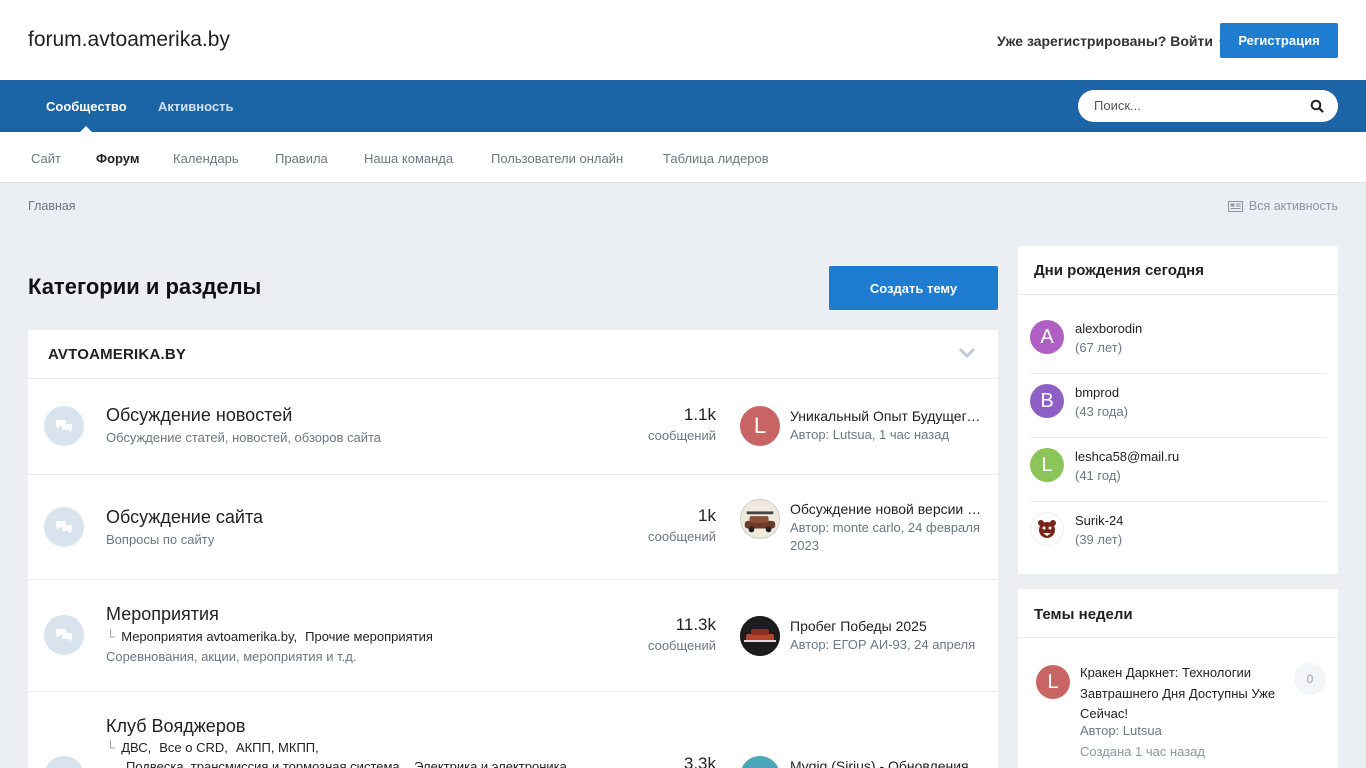  What do you see at coordinates (557, 158) in the screenshot?
I see `subnav-online-users: Пользователи онлайн` at bounding box center [557, 158].